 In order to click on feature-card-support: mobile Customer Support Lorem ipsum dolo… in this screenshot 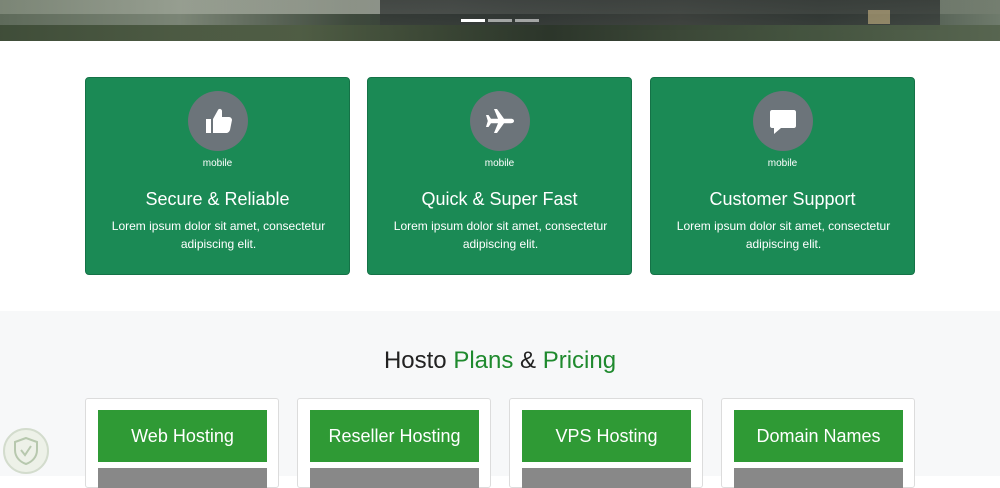, I will do `click(782, 176)`.